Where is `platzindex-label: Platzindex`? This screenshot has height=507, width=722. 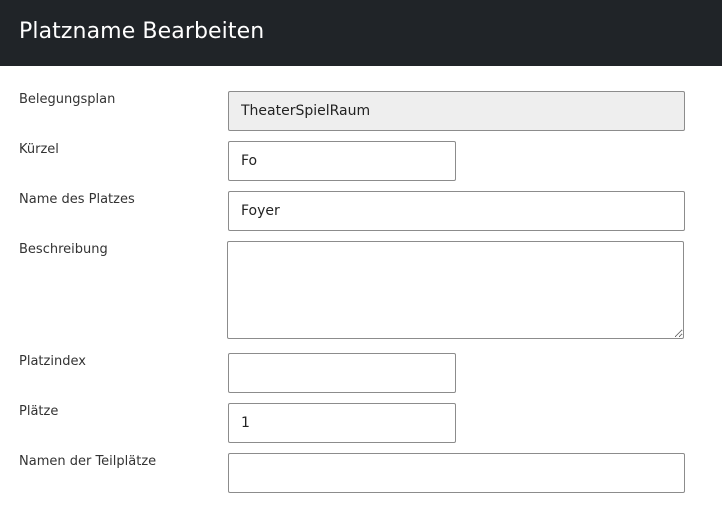
platzindex-label: Platzindex is located at coordinates (52, 361).